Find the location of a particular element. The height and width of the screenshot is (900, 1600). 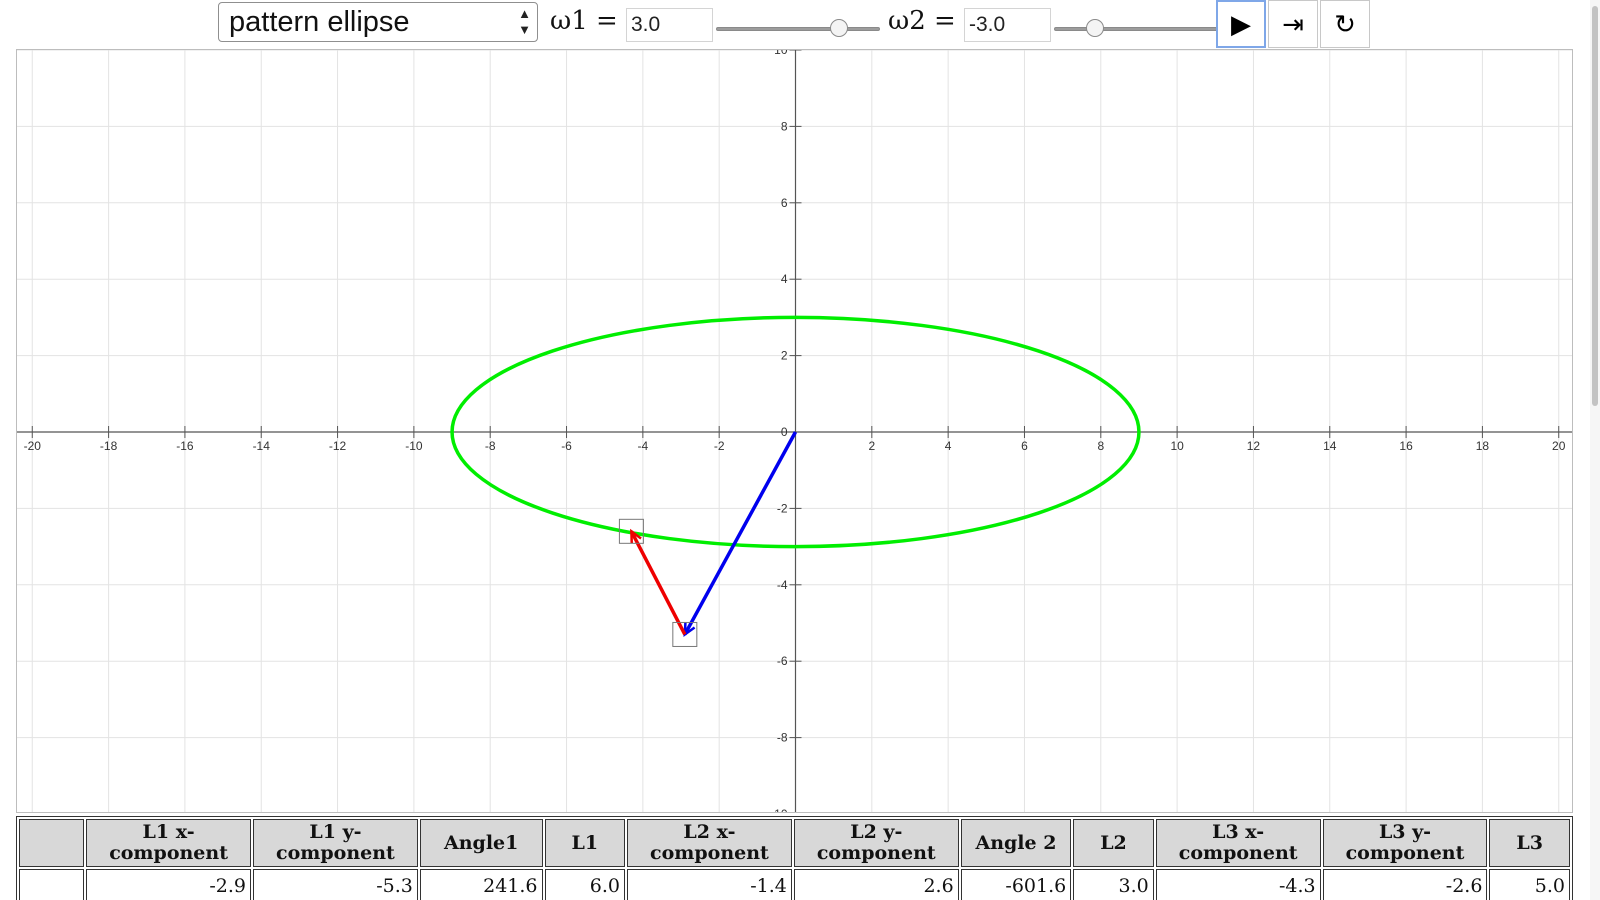

header-l3-x: L3 x-component is located at coordinates (1238, 843).